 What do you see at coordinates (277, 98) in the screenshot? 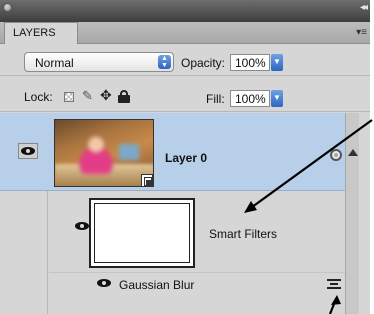
I see `fill-dropdown-button: ▼` at bounding box center [277, 98].